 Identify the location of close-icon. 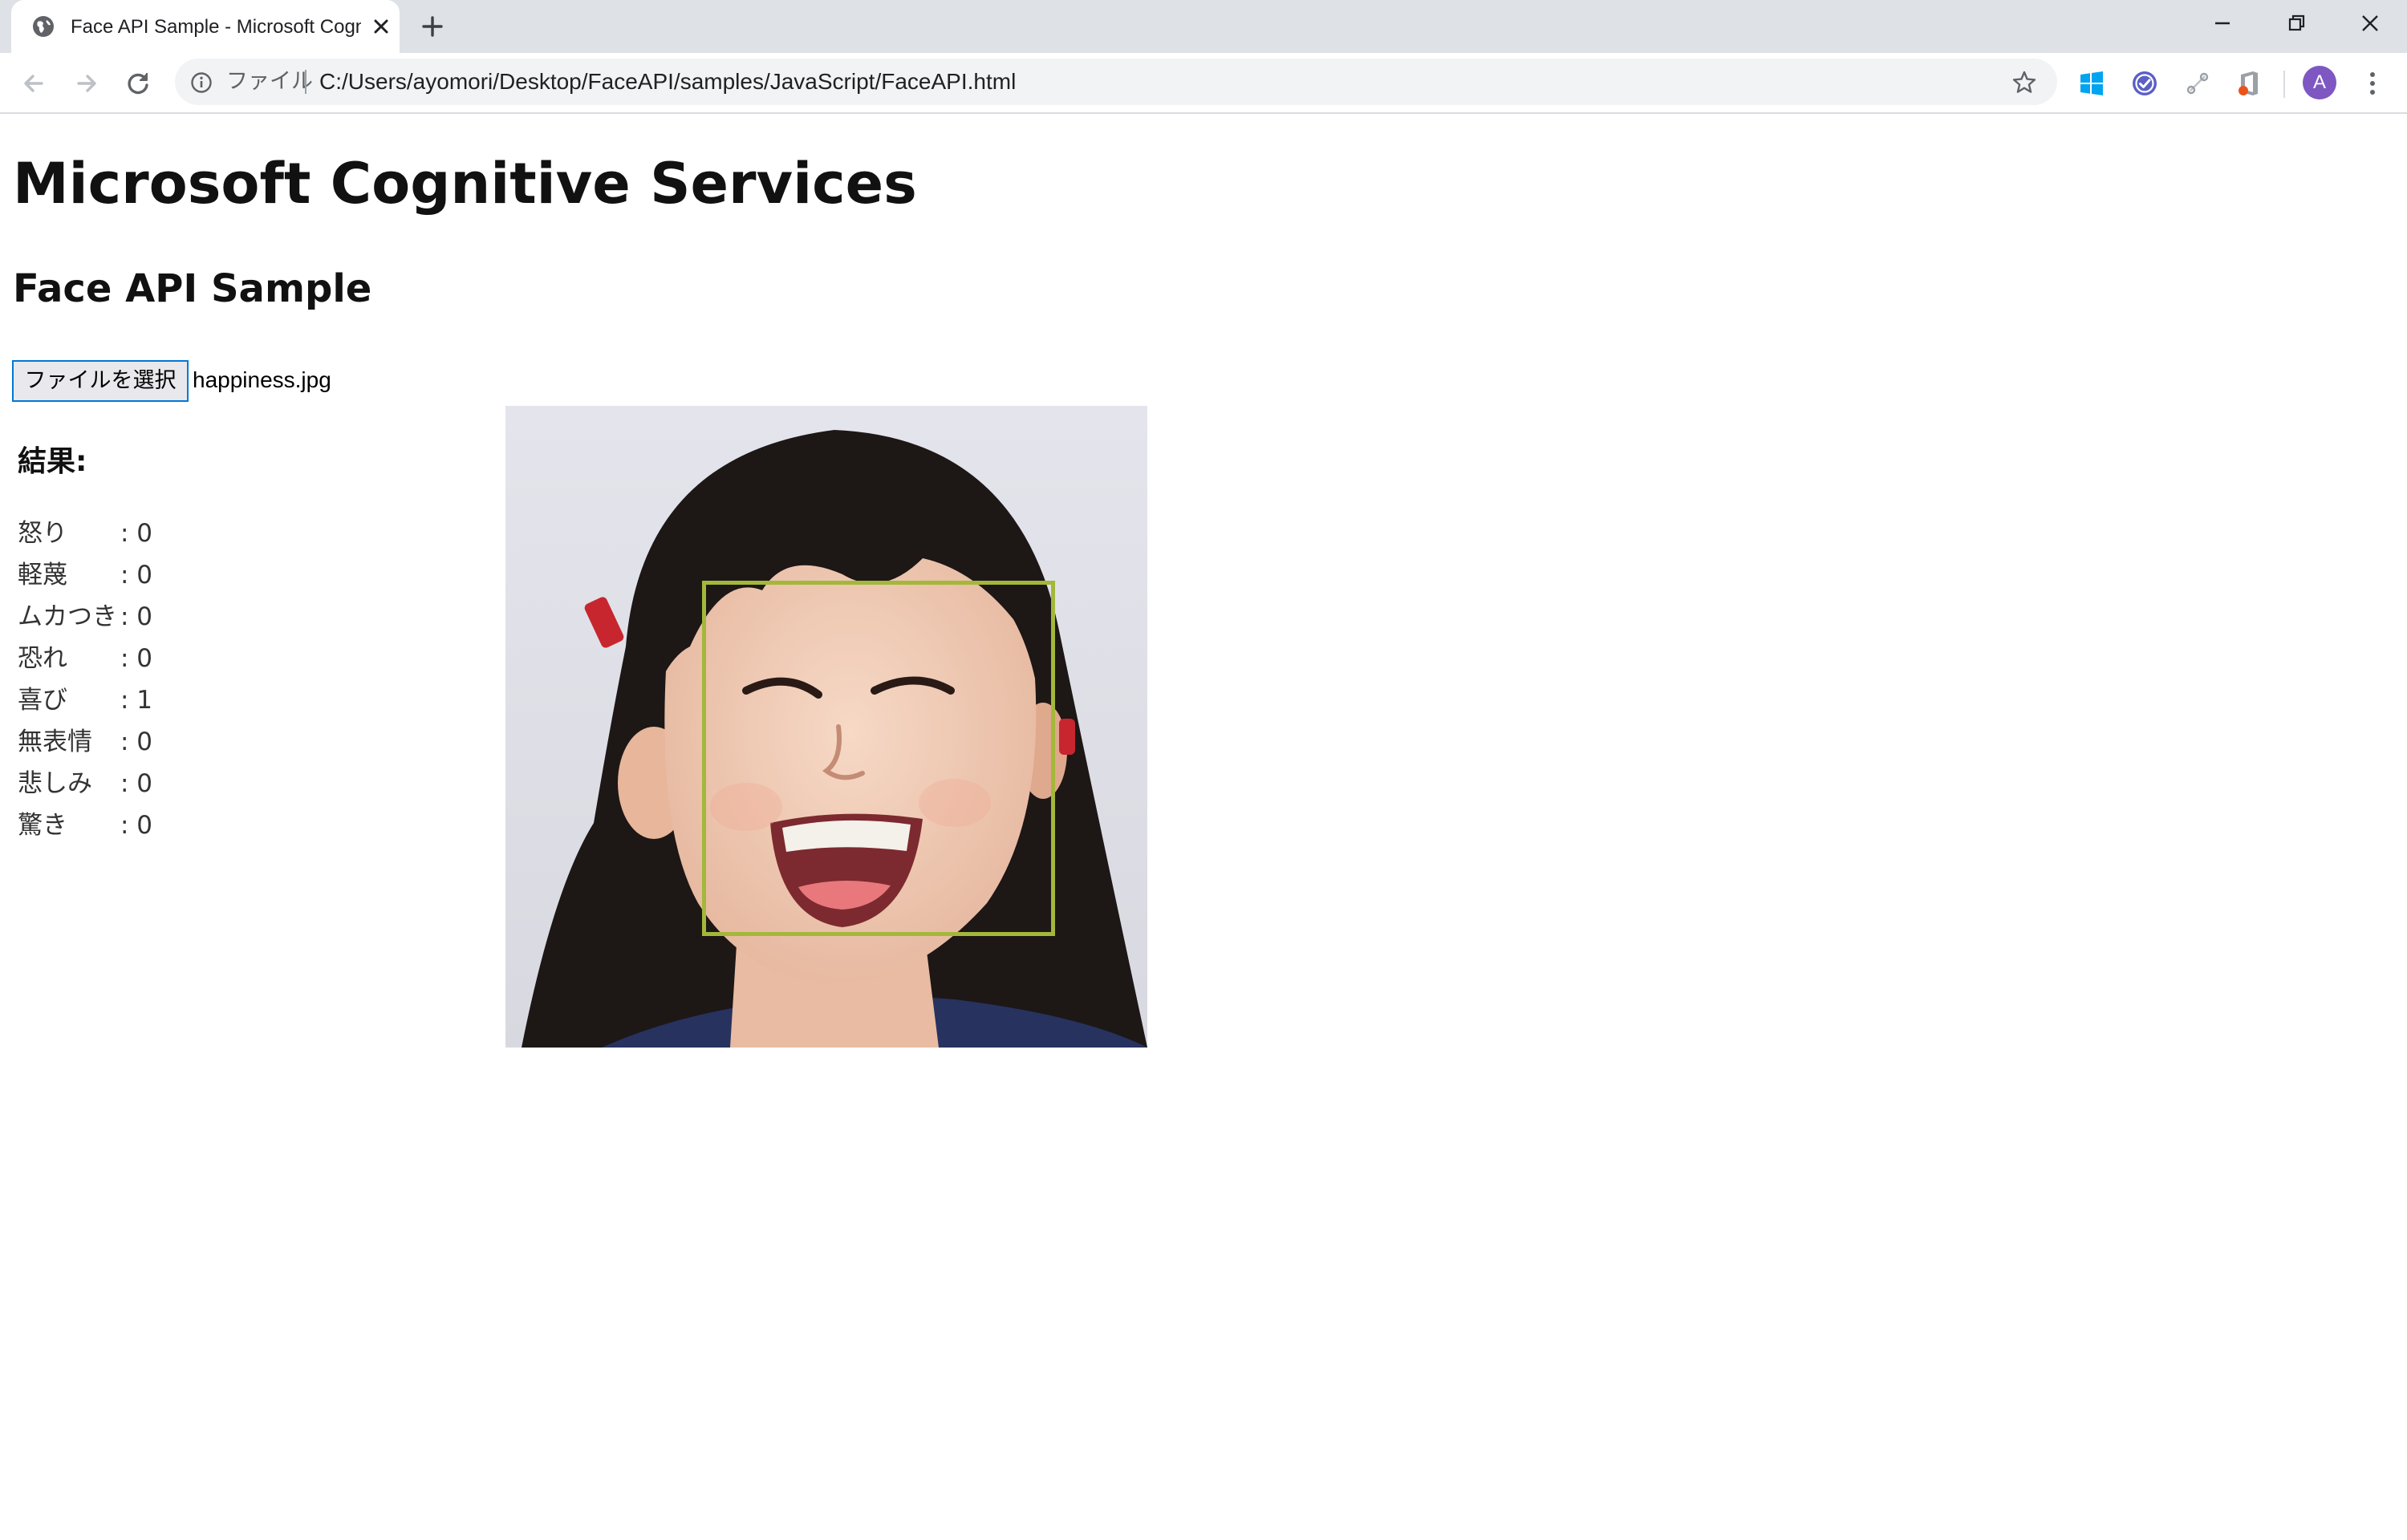
(2370, 23).